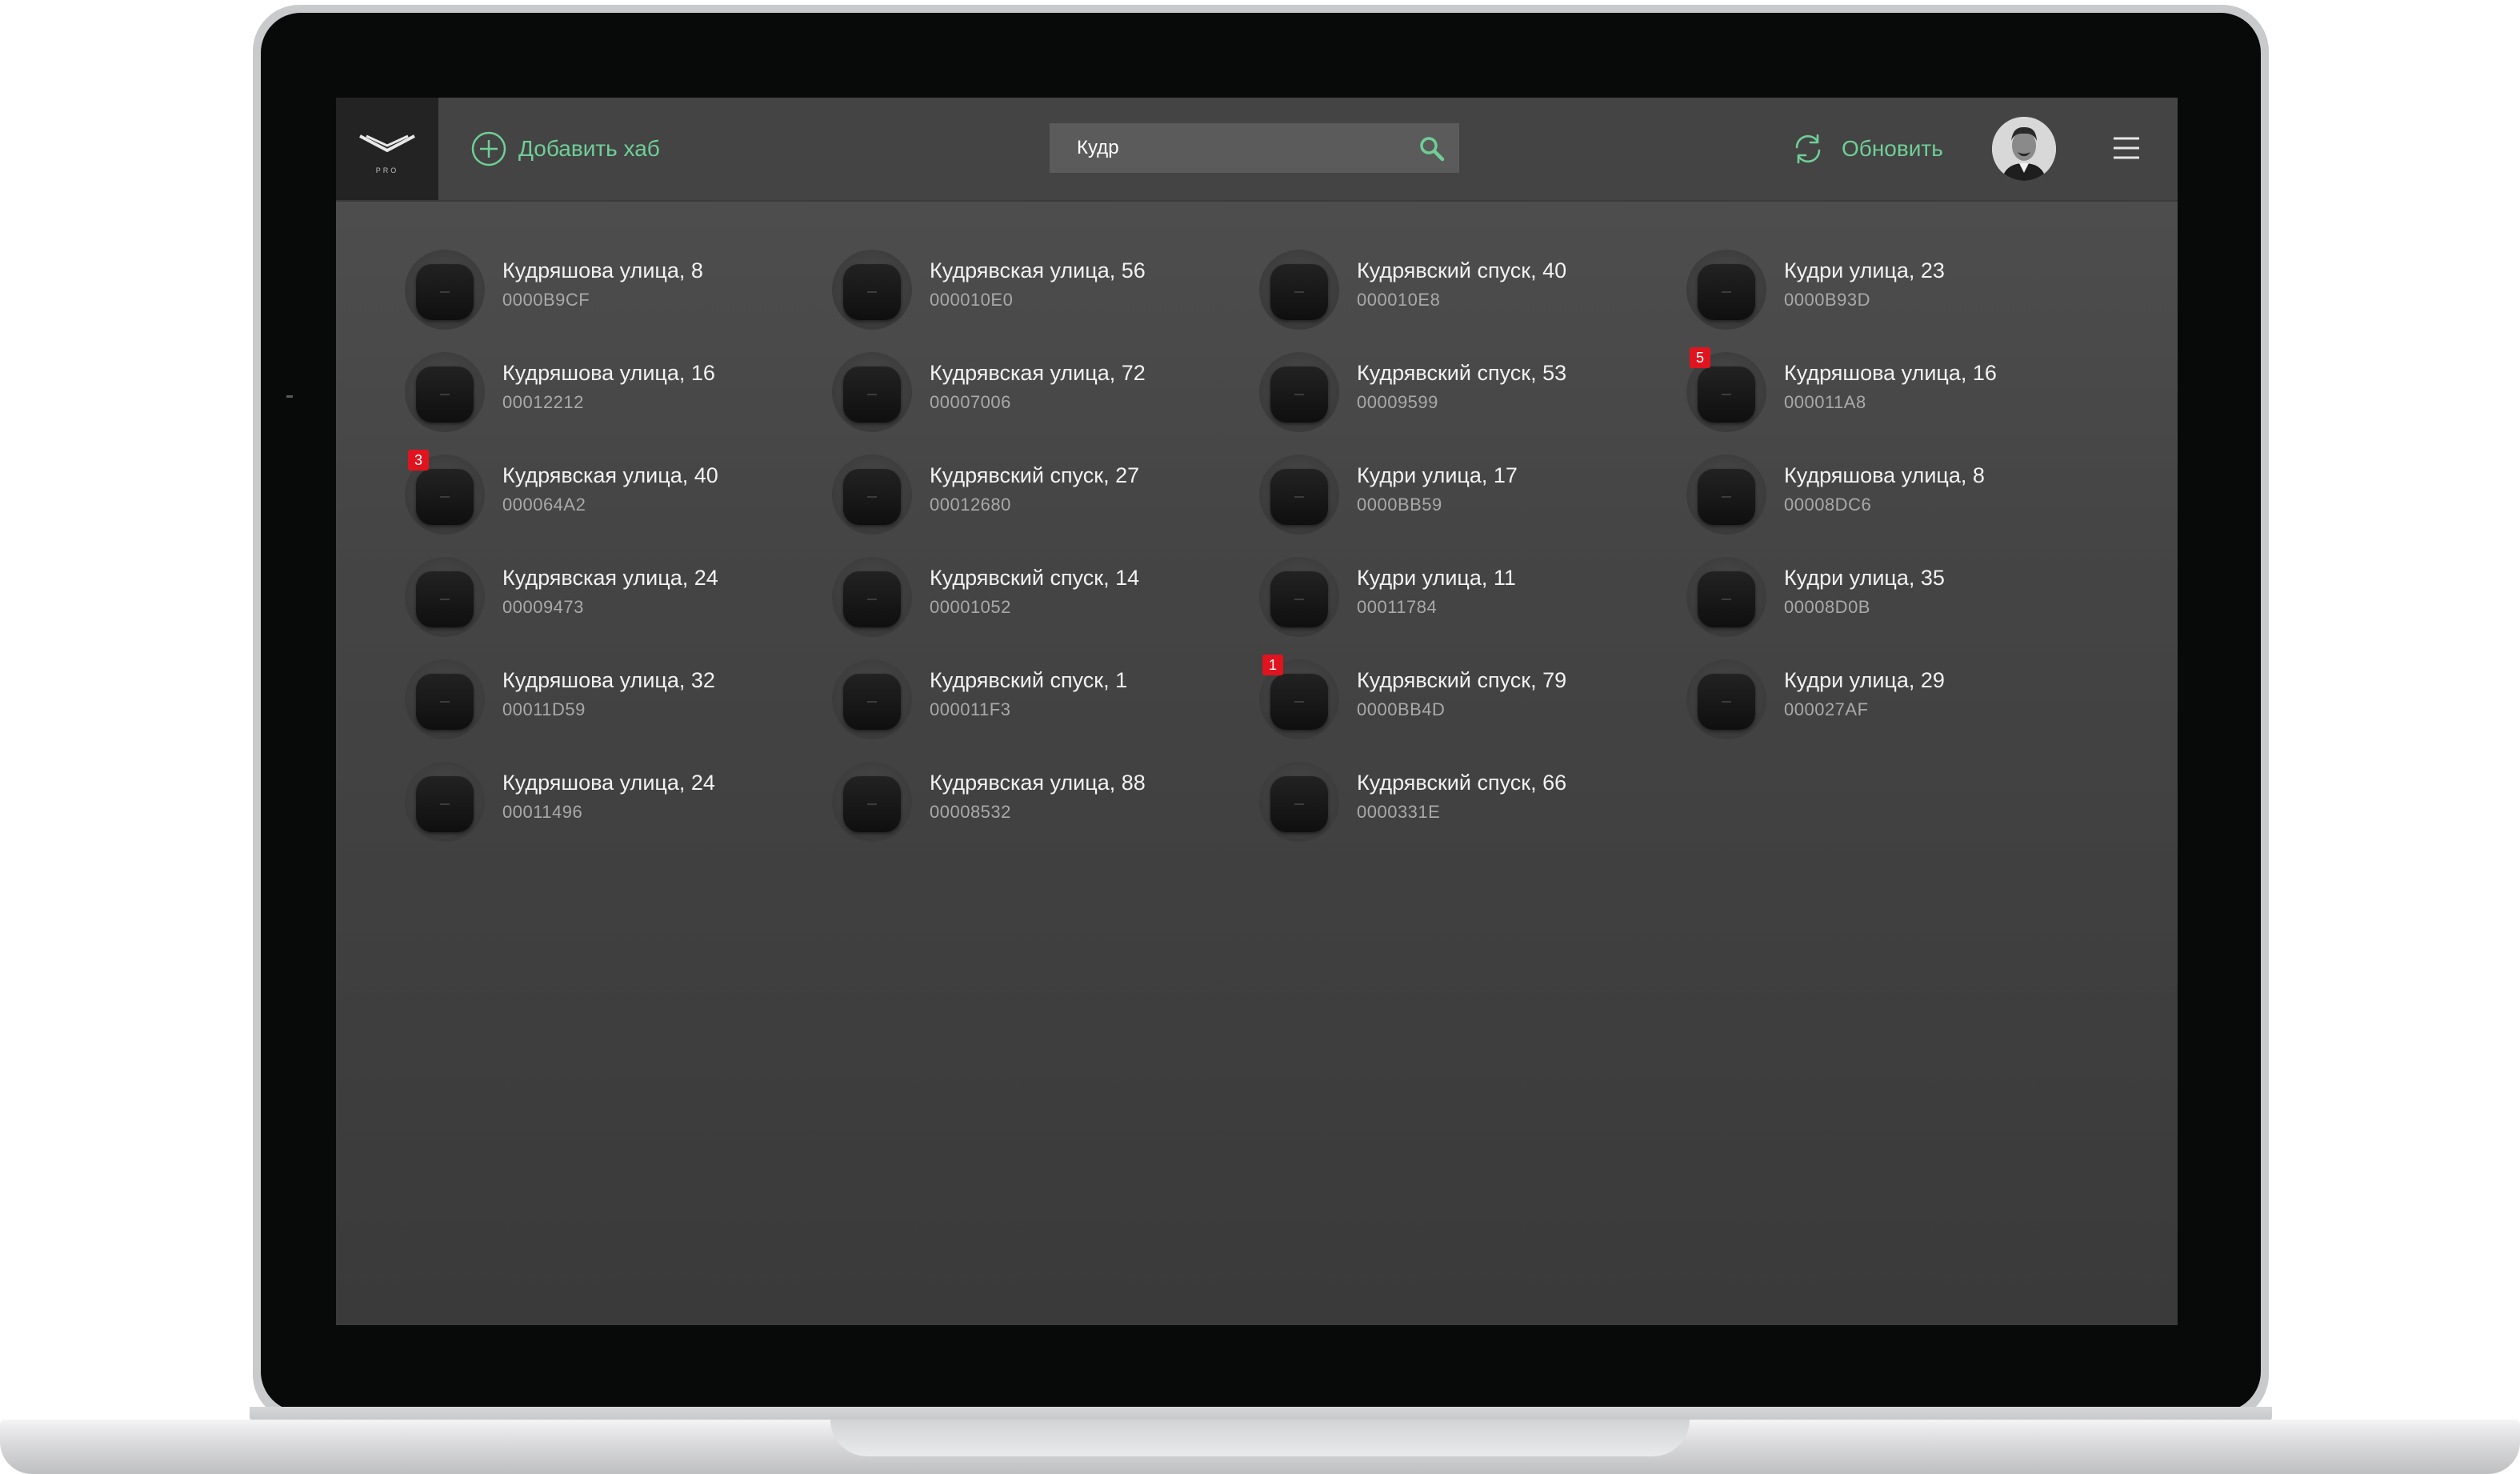 This screenshot has width=2520, height=1474. I want to click on hub-item: Кудрявская улица, 88 00008532, so click(1045, 813).